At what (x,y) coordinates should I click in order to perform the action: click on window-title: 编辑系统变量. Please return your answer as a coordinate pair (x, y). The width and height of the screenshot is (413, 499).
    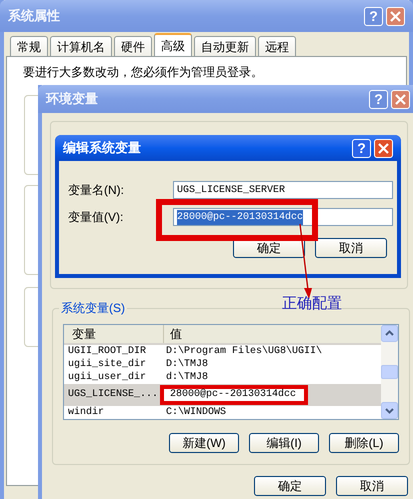
    Looking at the image, I should click on (102, 148).